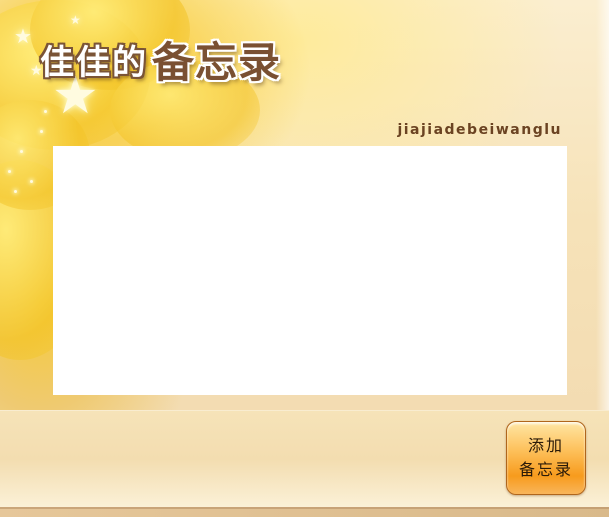 This screenshot has height=517, width=609. I want to click on add-memo-button-label-line1: 添加, so click(545, 445).